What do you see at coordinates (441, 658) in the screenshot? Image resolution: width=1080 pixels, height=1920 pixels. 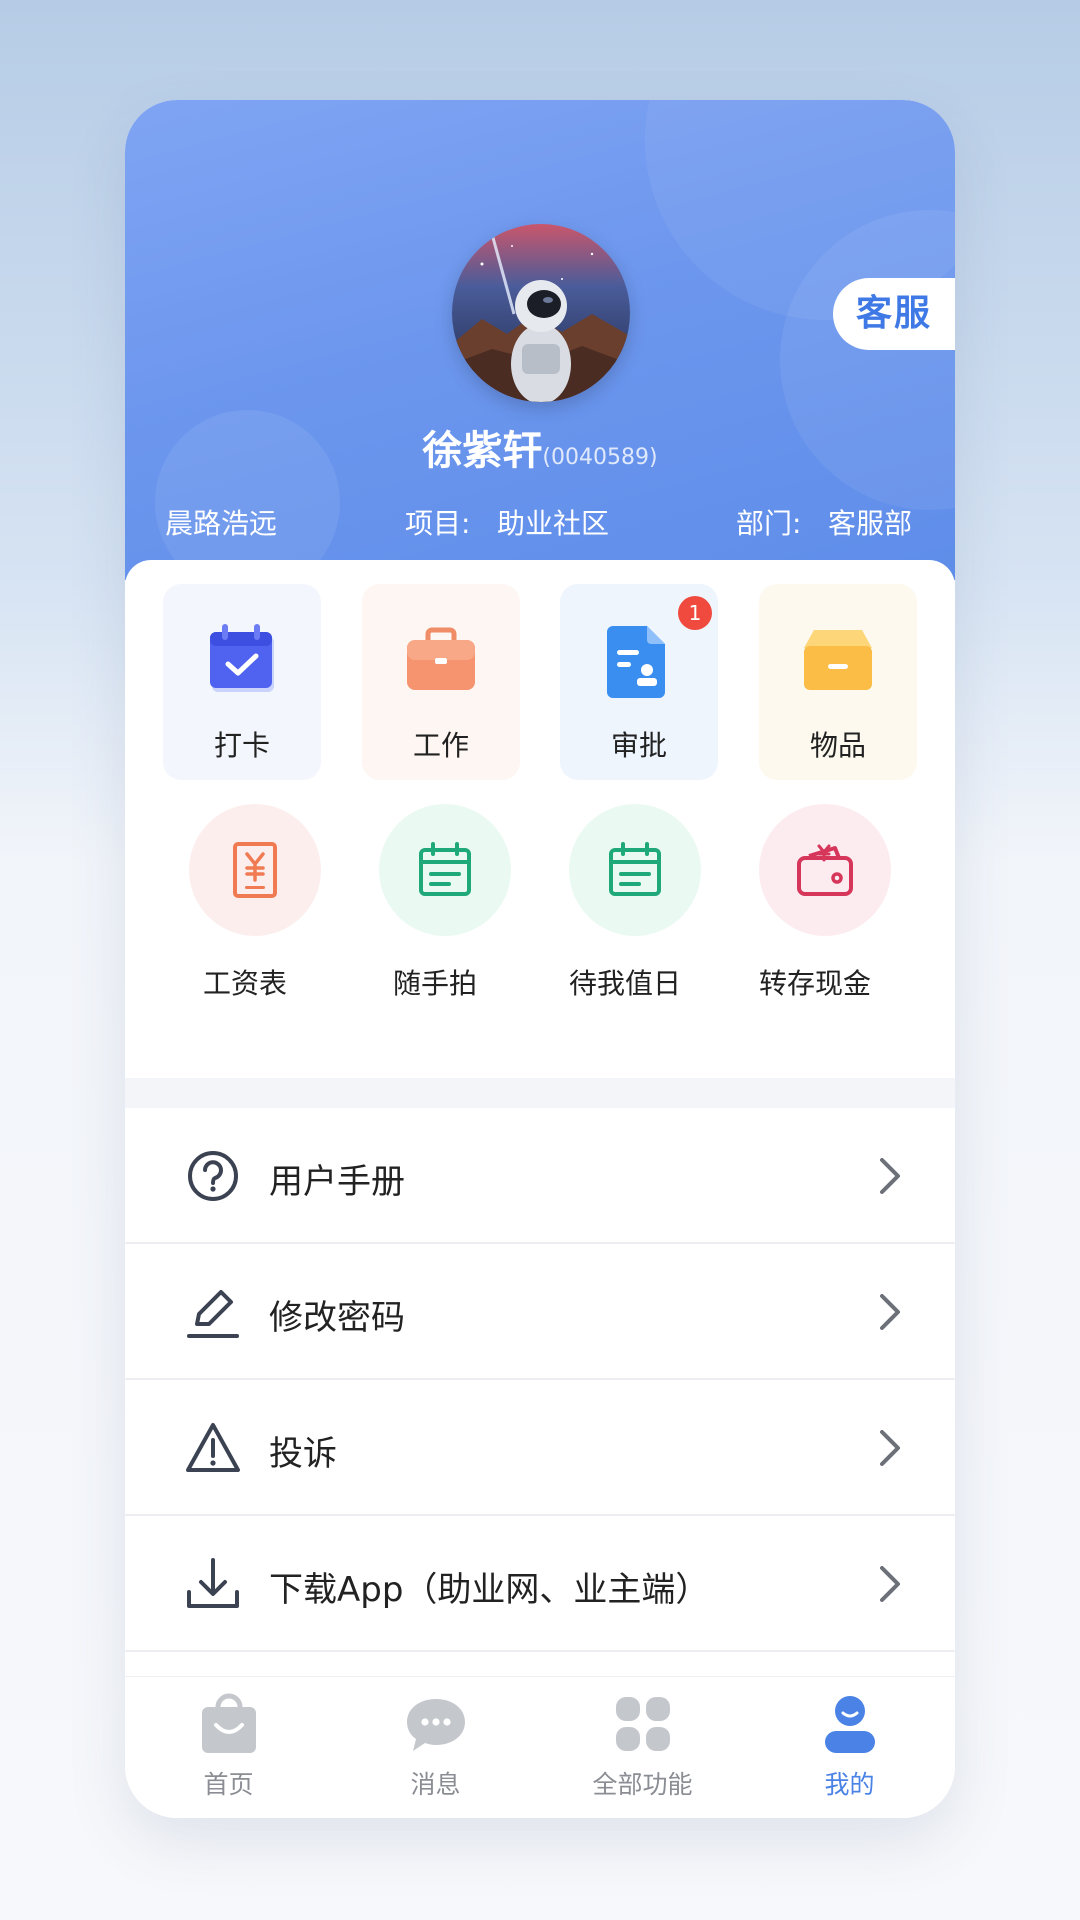 I see `briefcase-icon` at bounding box center [441, 658].